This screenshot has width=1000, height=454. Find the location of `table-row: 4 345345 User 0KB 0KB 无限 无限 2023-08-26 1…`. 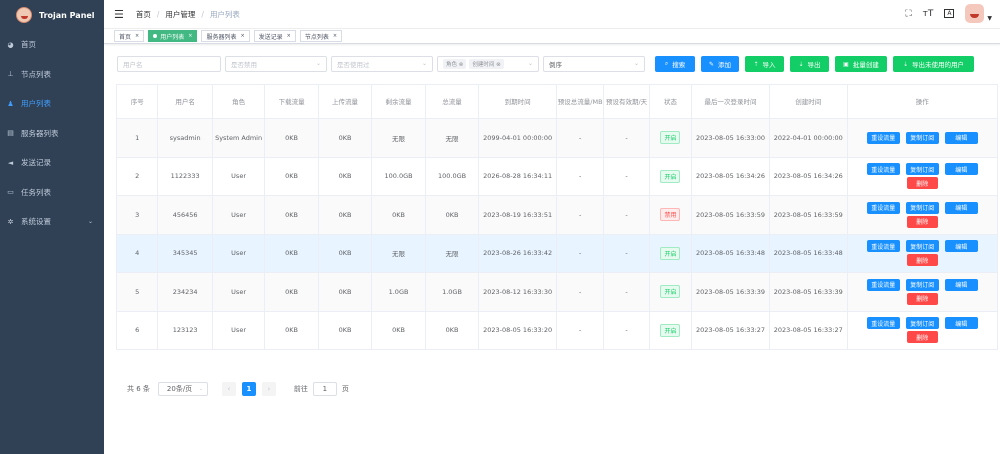

table-row: 4 345345 User 0KB 0KB 无限 无限 2023-08-26 1… is located at coordinates (557, 253).